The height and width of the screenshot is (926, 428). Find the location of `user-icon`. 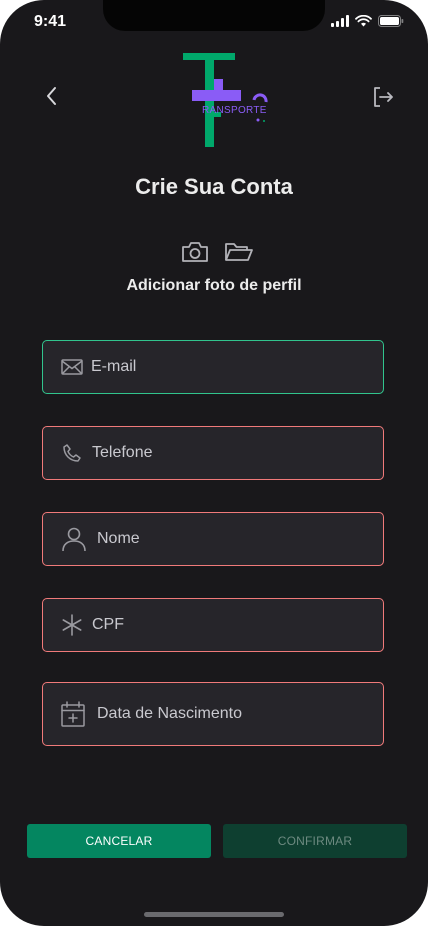

user-icon is located at coordinates (74, 539).